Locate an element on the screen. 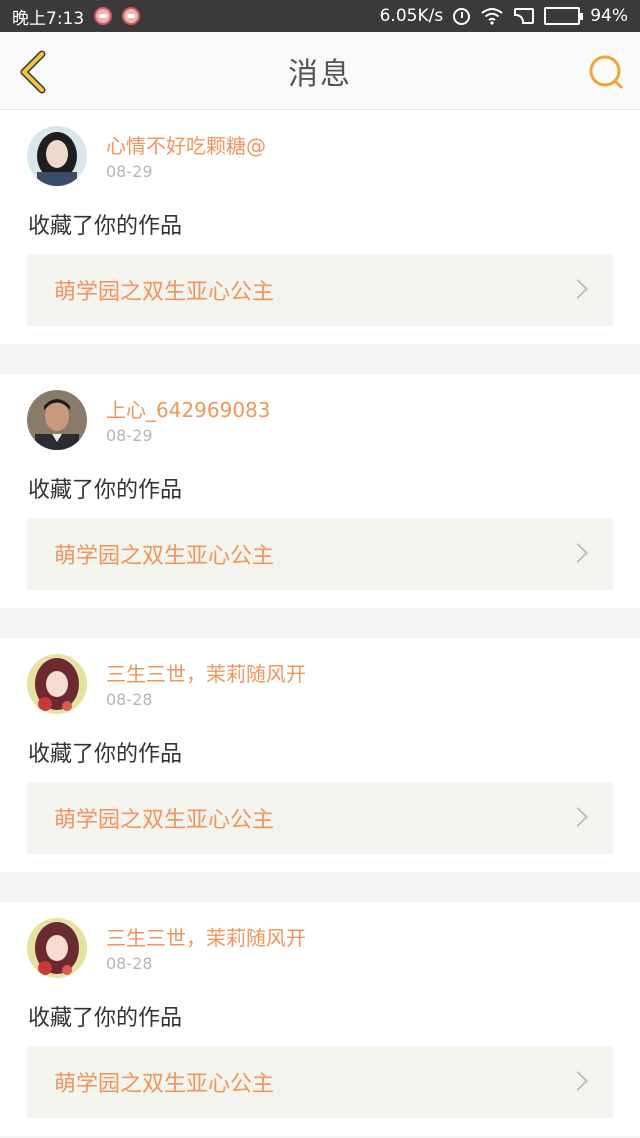  page-title: 消息 is located at coordinates (320, 74).